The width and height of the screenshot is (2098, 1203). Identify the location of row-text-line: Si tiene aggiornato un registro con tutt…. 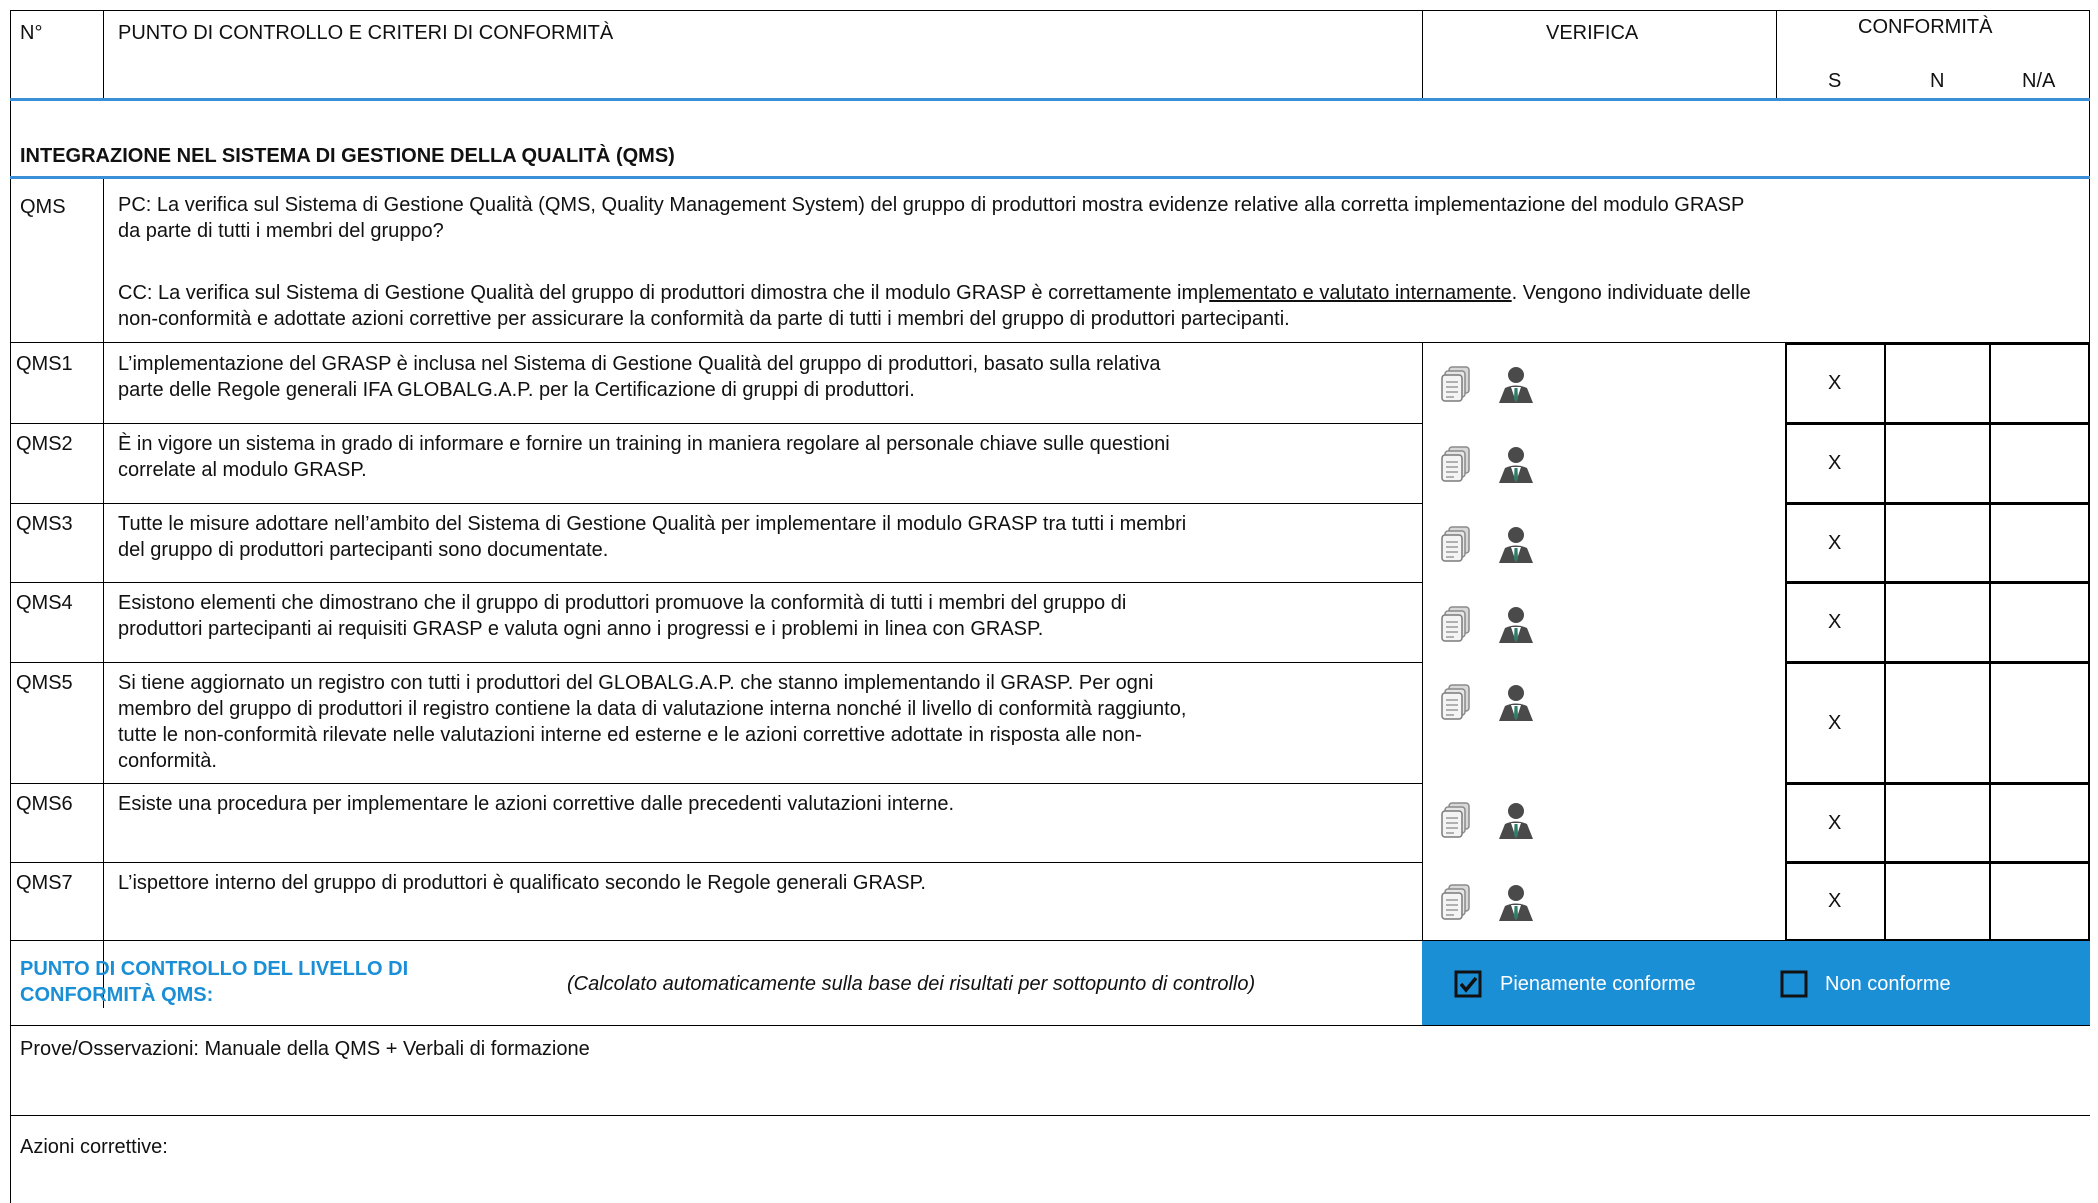
(636, 683).